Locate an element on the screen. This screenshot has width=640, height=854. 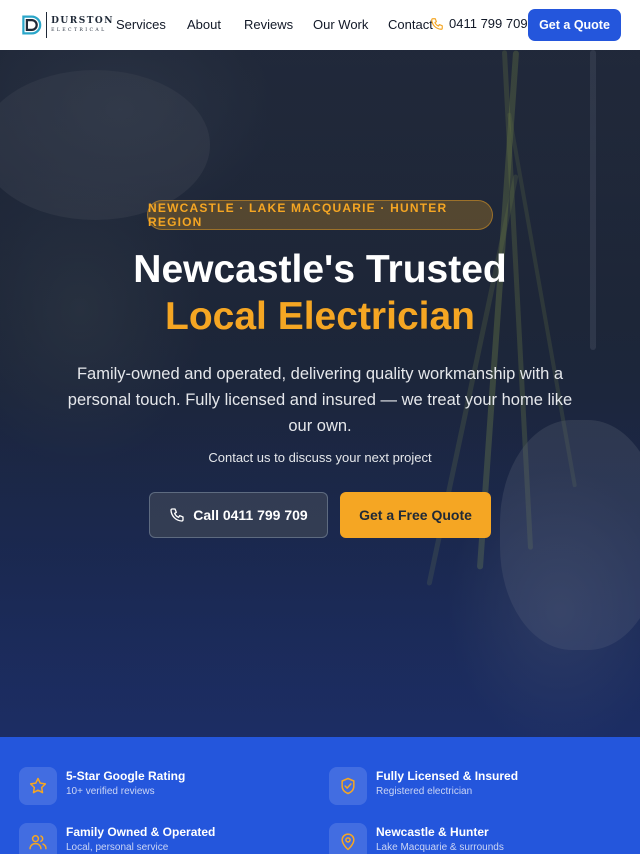
feature-title: 5-Star Google Rating is located at coordinates (126, 776).